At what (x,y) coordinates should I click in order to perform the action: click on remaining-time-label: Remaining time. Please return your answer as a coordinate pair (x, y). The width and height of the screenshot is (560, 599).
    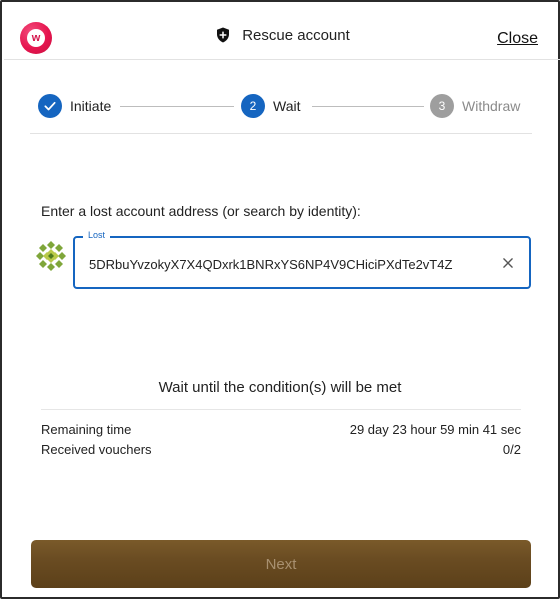
    Looking at the image, I should click on (86, 429).